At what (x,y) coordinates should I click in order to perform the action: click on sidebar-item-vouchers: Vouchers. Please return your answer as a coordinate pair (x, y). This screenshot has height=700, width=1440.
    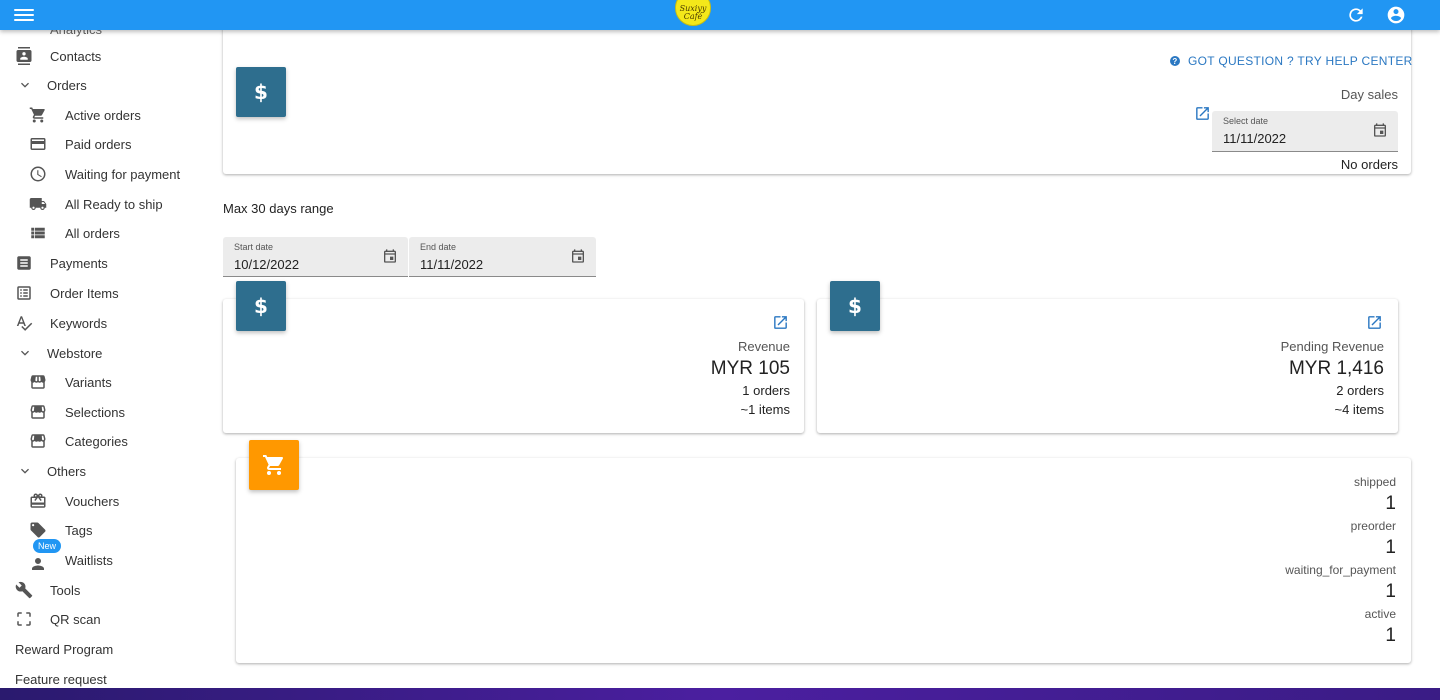
    Looking at the image, I should click on (106, 501).